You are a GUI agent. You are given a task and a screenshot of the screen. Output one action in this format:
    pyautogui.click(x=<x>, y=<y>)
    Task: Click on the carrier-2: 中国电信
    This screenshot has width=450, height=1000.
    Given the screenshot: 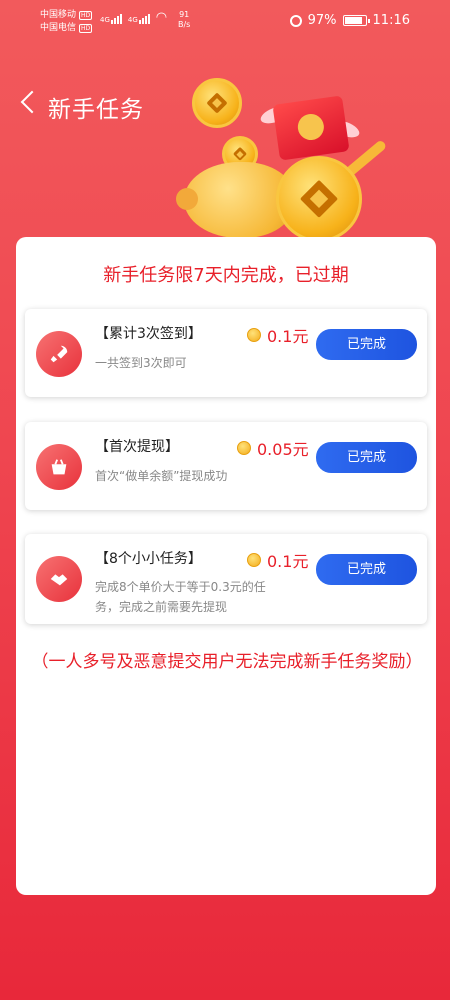 What is the action you would take?
    pyautogui.click(x=58, y=28)
    